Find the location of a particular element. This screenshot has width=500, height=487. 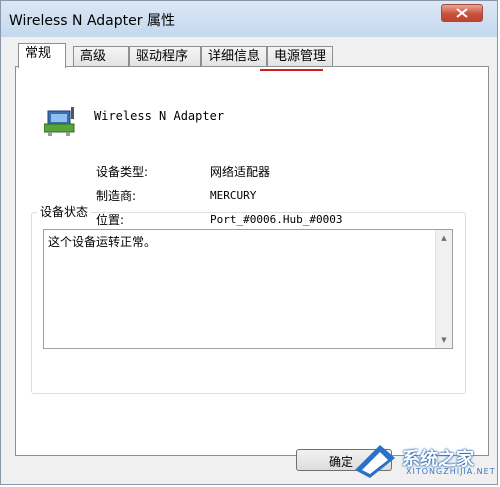

close-icon is located at coordinates (462, 13).